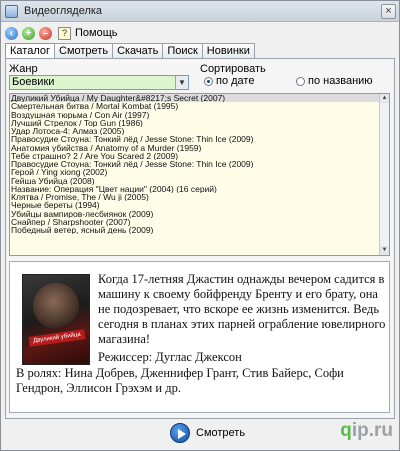 The width and height of the screenshot is (400, 451). What do you see at coordinates (208, 81) in the screenshot?
I see `radio-selected-icon` at bounding box center [208, 81].